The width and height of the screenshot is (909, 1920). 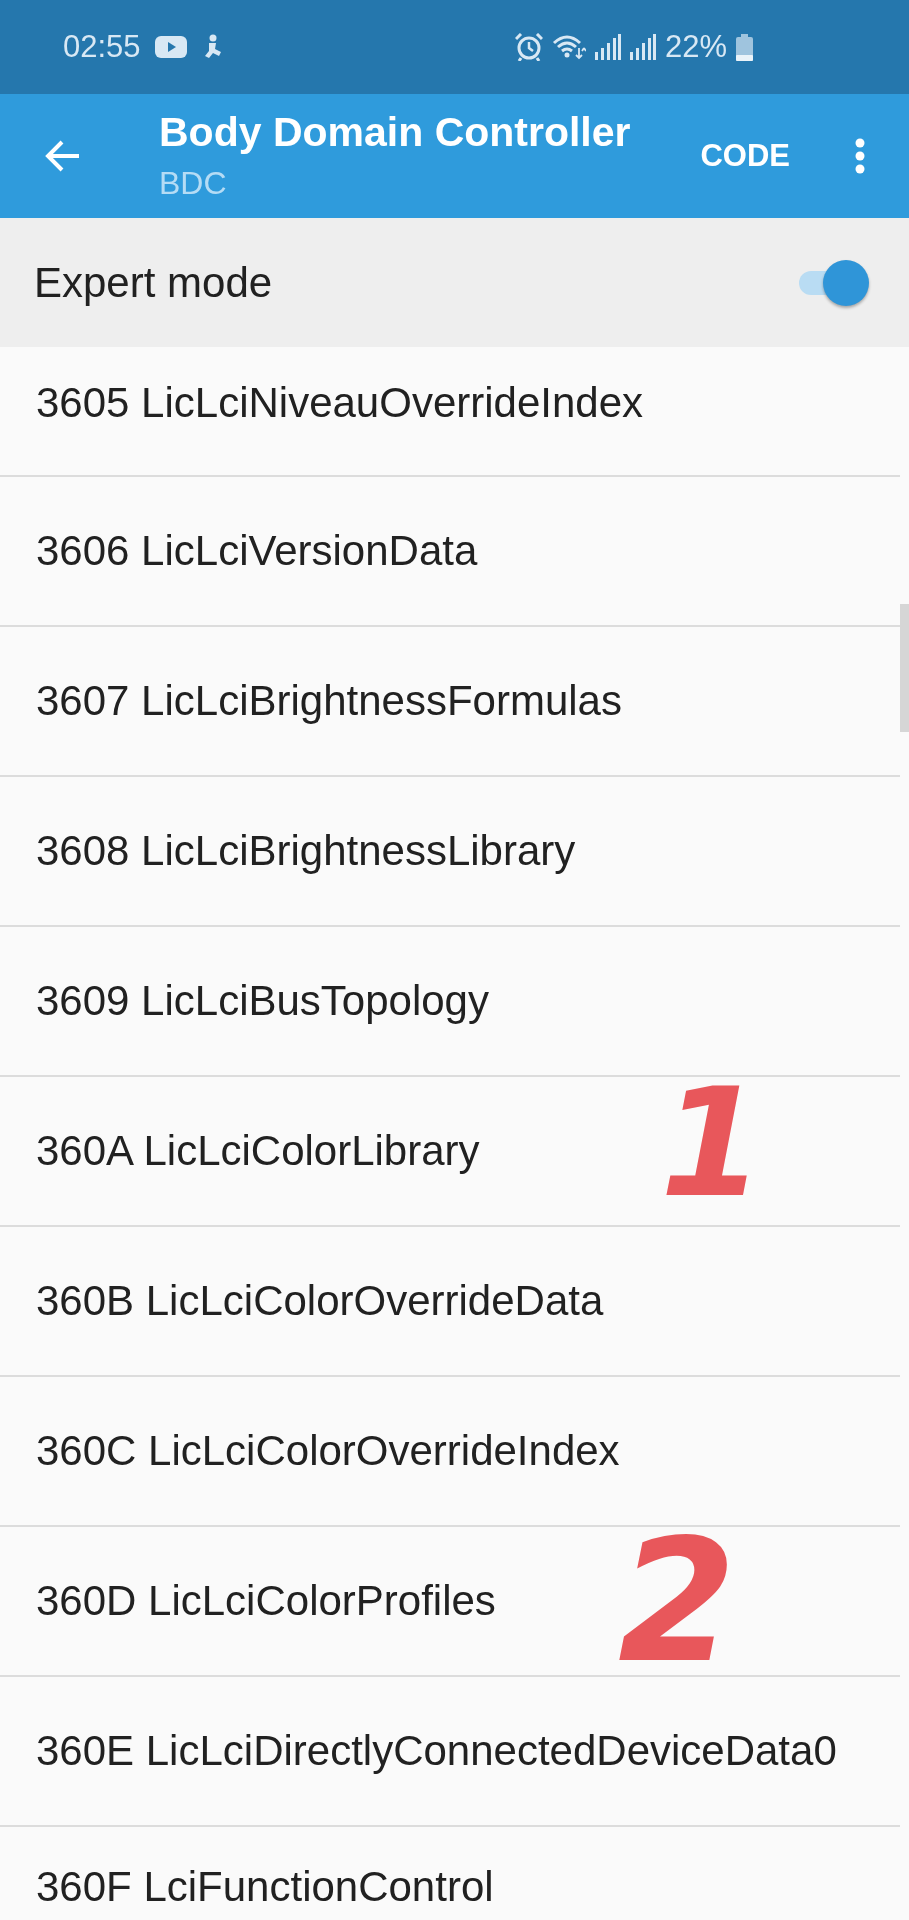 What do you see at coordinates (568, 47) in the screenshot?
I see `wifi-icon` at bounding box center [568, 47].